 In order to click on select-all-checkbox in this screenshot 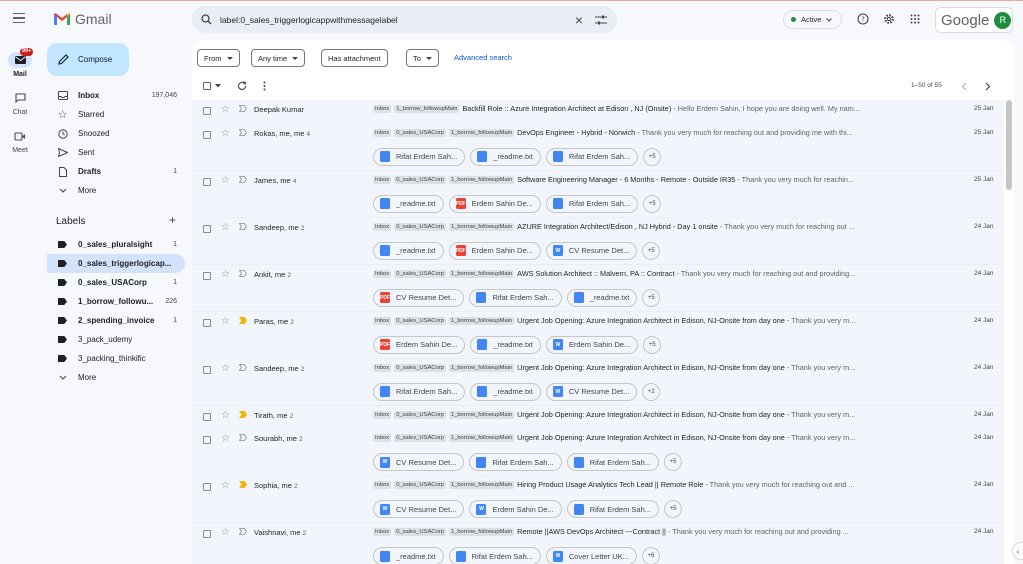, I will do `click(207, 86)`.